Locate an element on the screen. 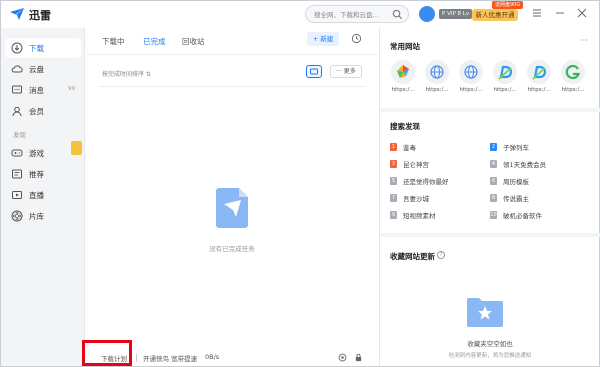 The width and height of the screenshot is (600, 367). rank-badge: 10 is located at coordinates (493, 215).